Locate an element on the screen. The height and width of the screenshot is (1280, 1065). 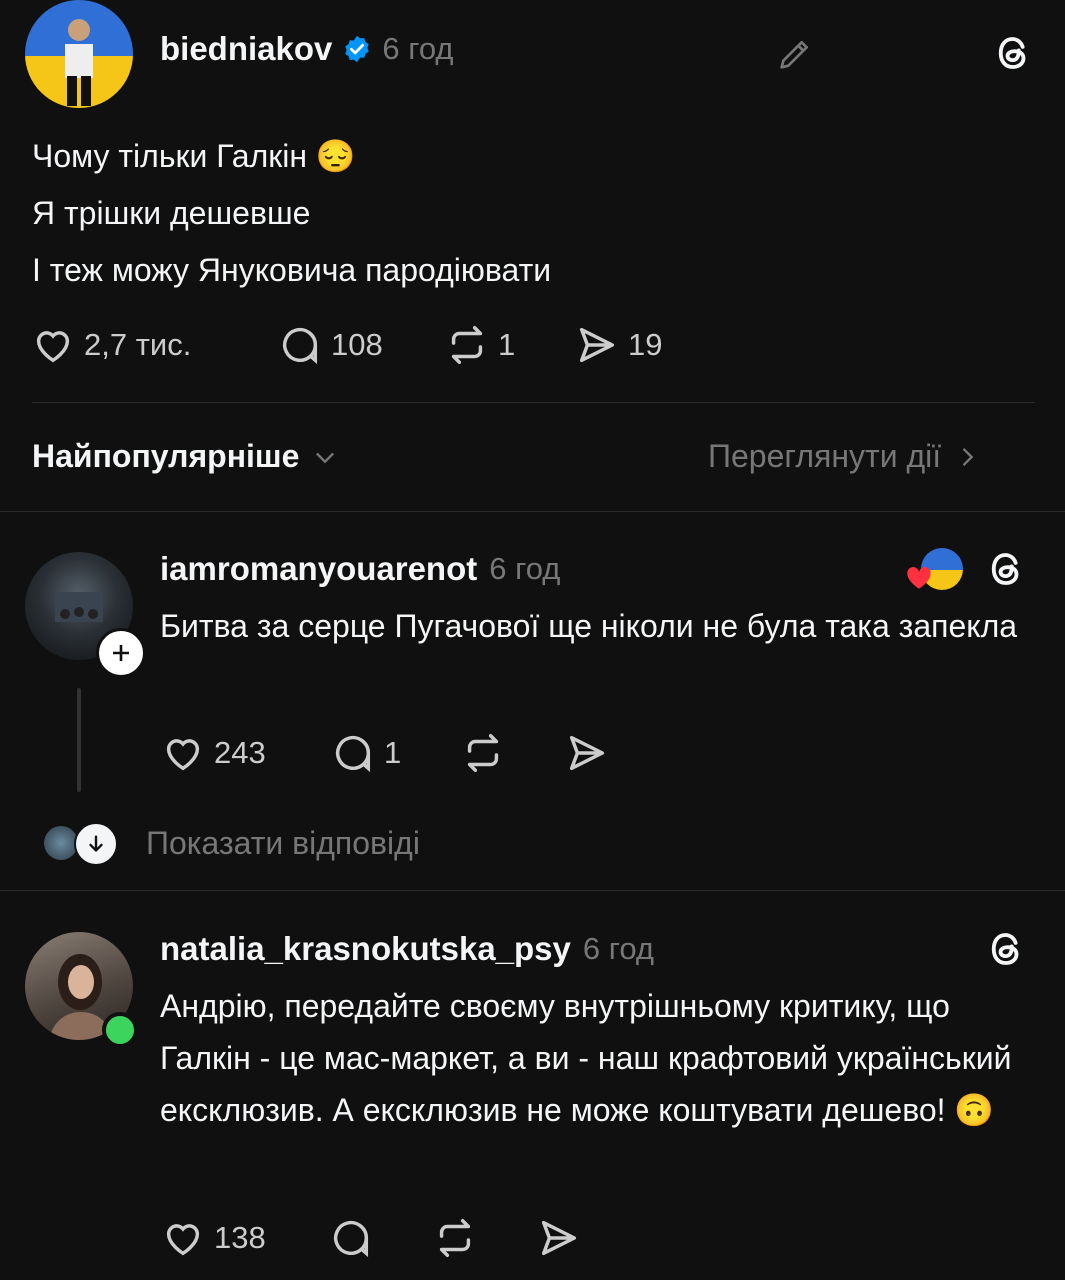
online-status-icon is located at coordinates (120, 1030).